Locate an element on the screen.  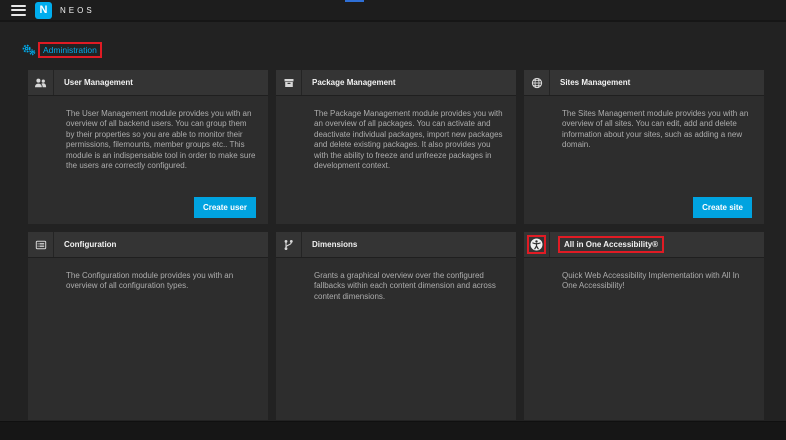
menu-toggle-icon is located at coordinates (18, 10).